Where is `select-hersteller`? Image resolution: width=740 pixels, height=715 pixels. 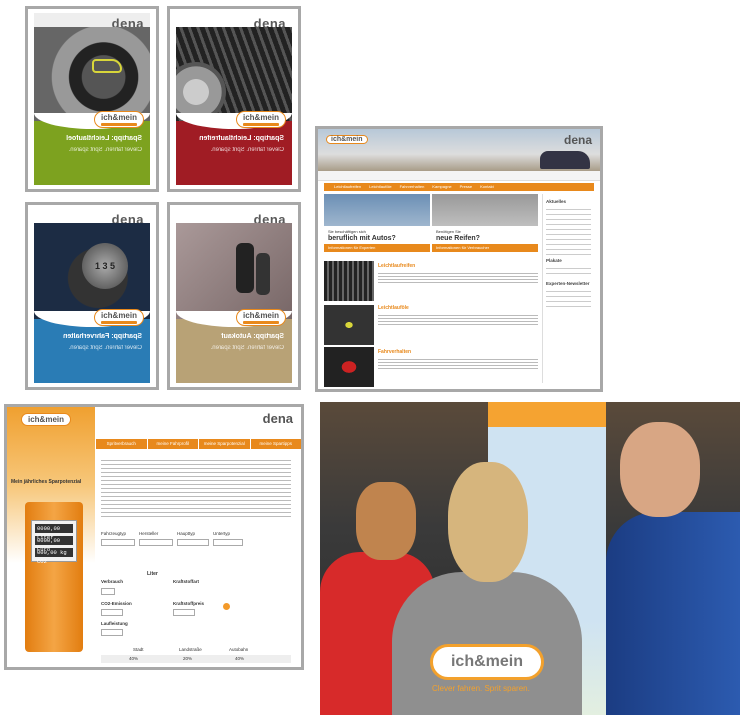
select-hersteller is located at coordinates (156, 542).